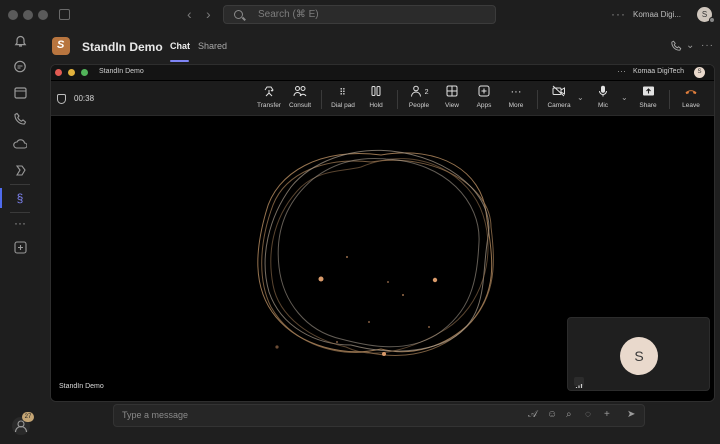  I want to click on share-button: Share, so click(648, 99).